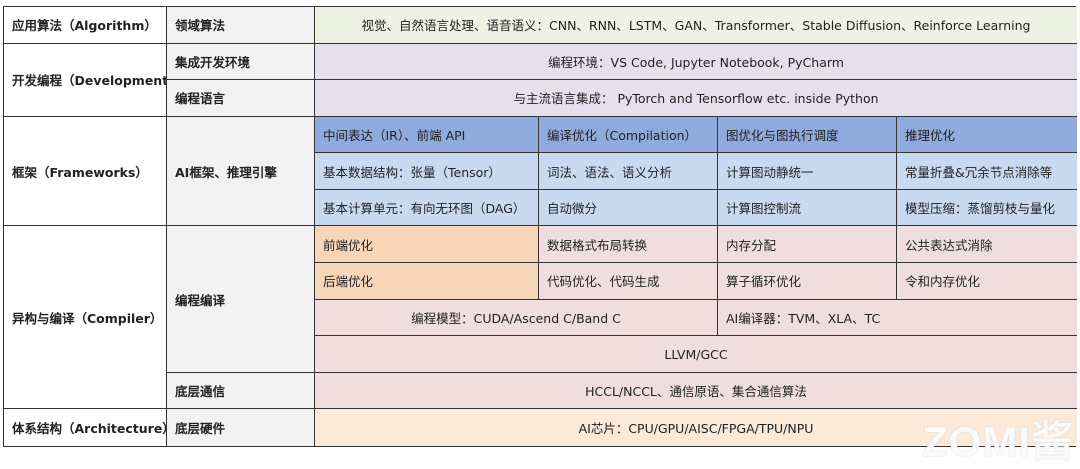  I want to click on frameworks-header-cell: 中间表达（IR）、前端 API, so click(427, 135).